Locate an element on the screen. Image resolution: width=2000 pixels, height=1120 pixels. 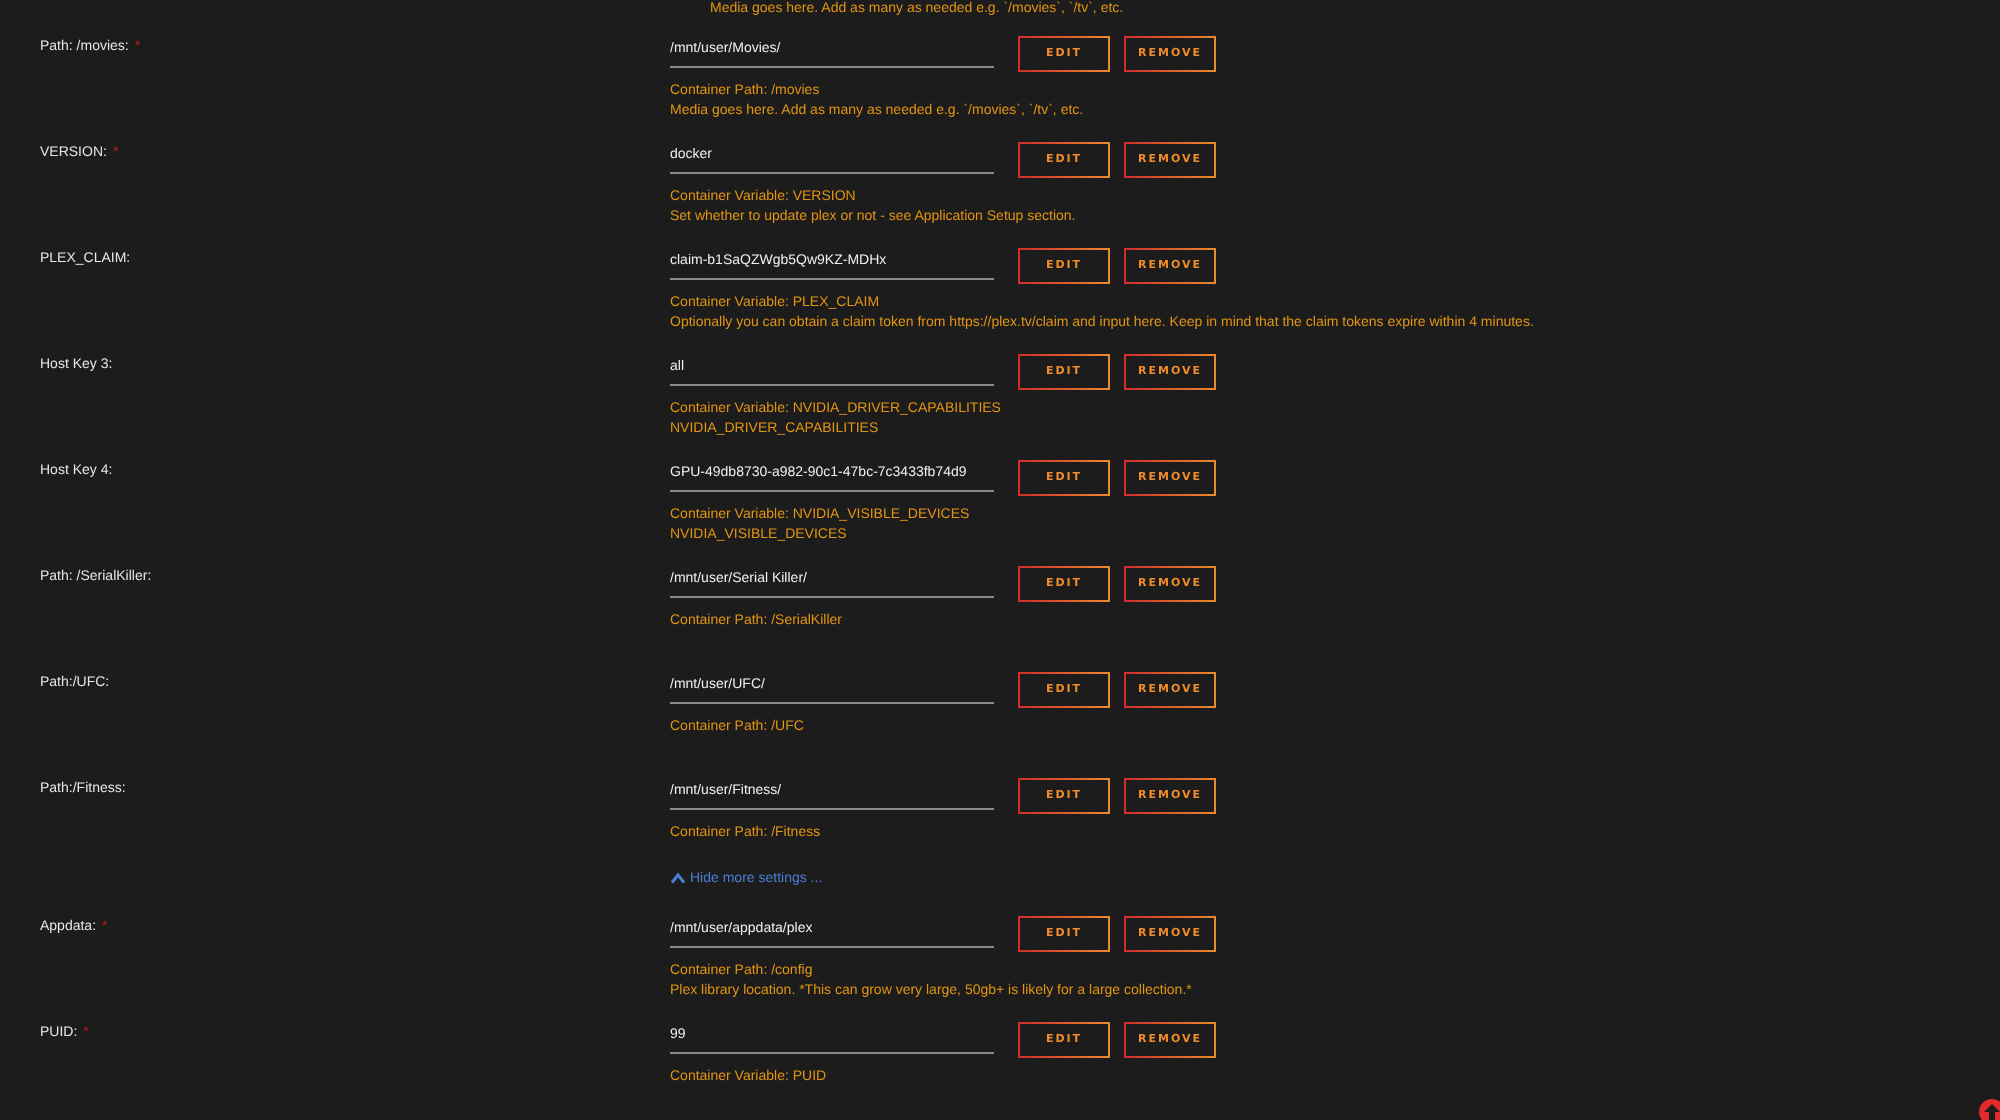
chevron-up-icon is located at coordinates (678, 878).